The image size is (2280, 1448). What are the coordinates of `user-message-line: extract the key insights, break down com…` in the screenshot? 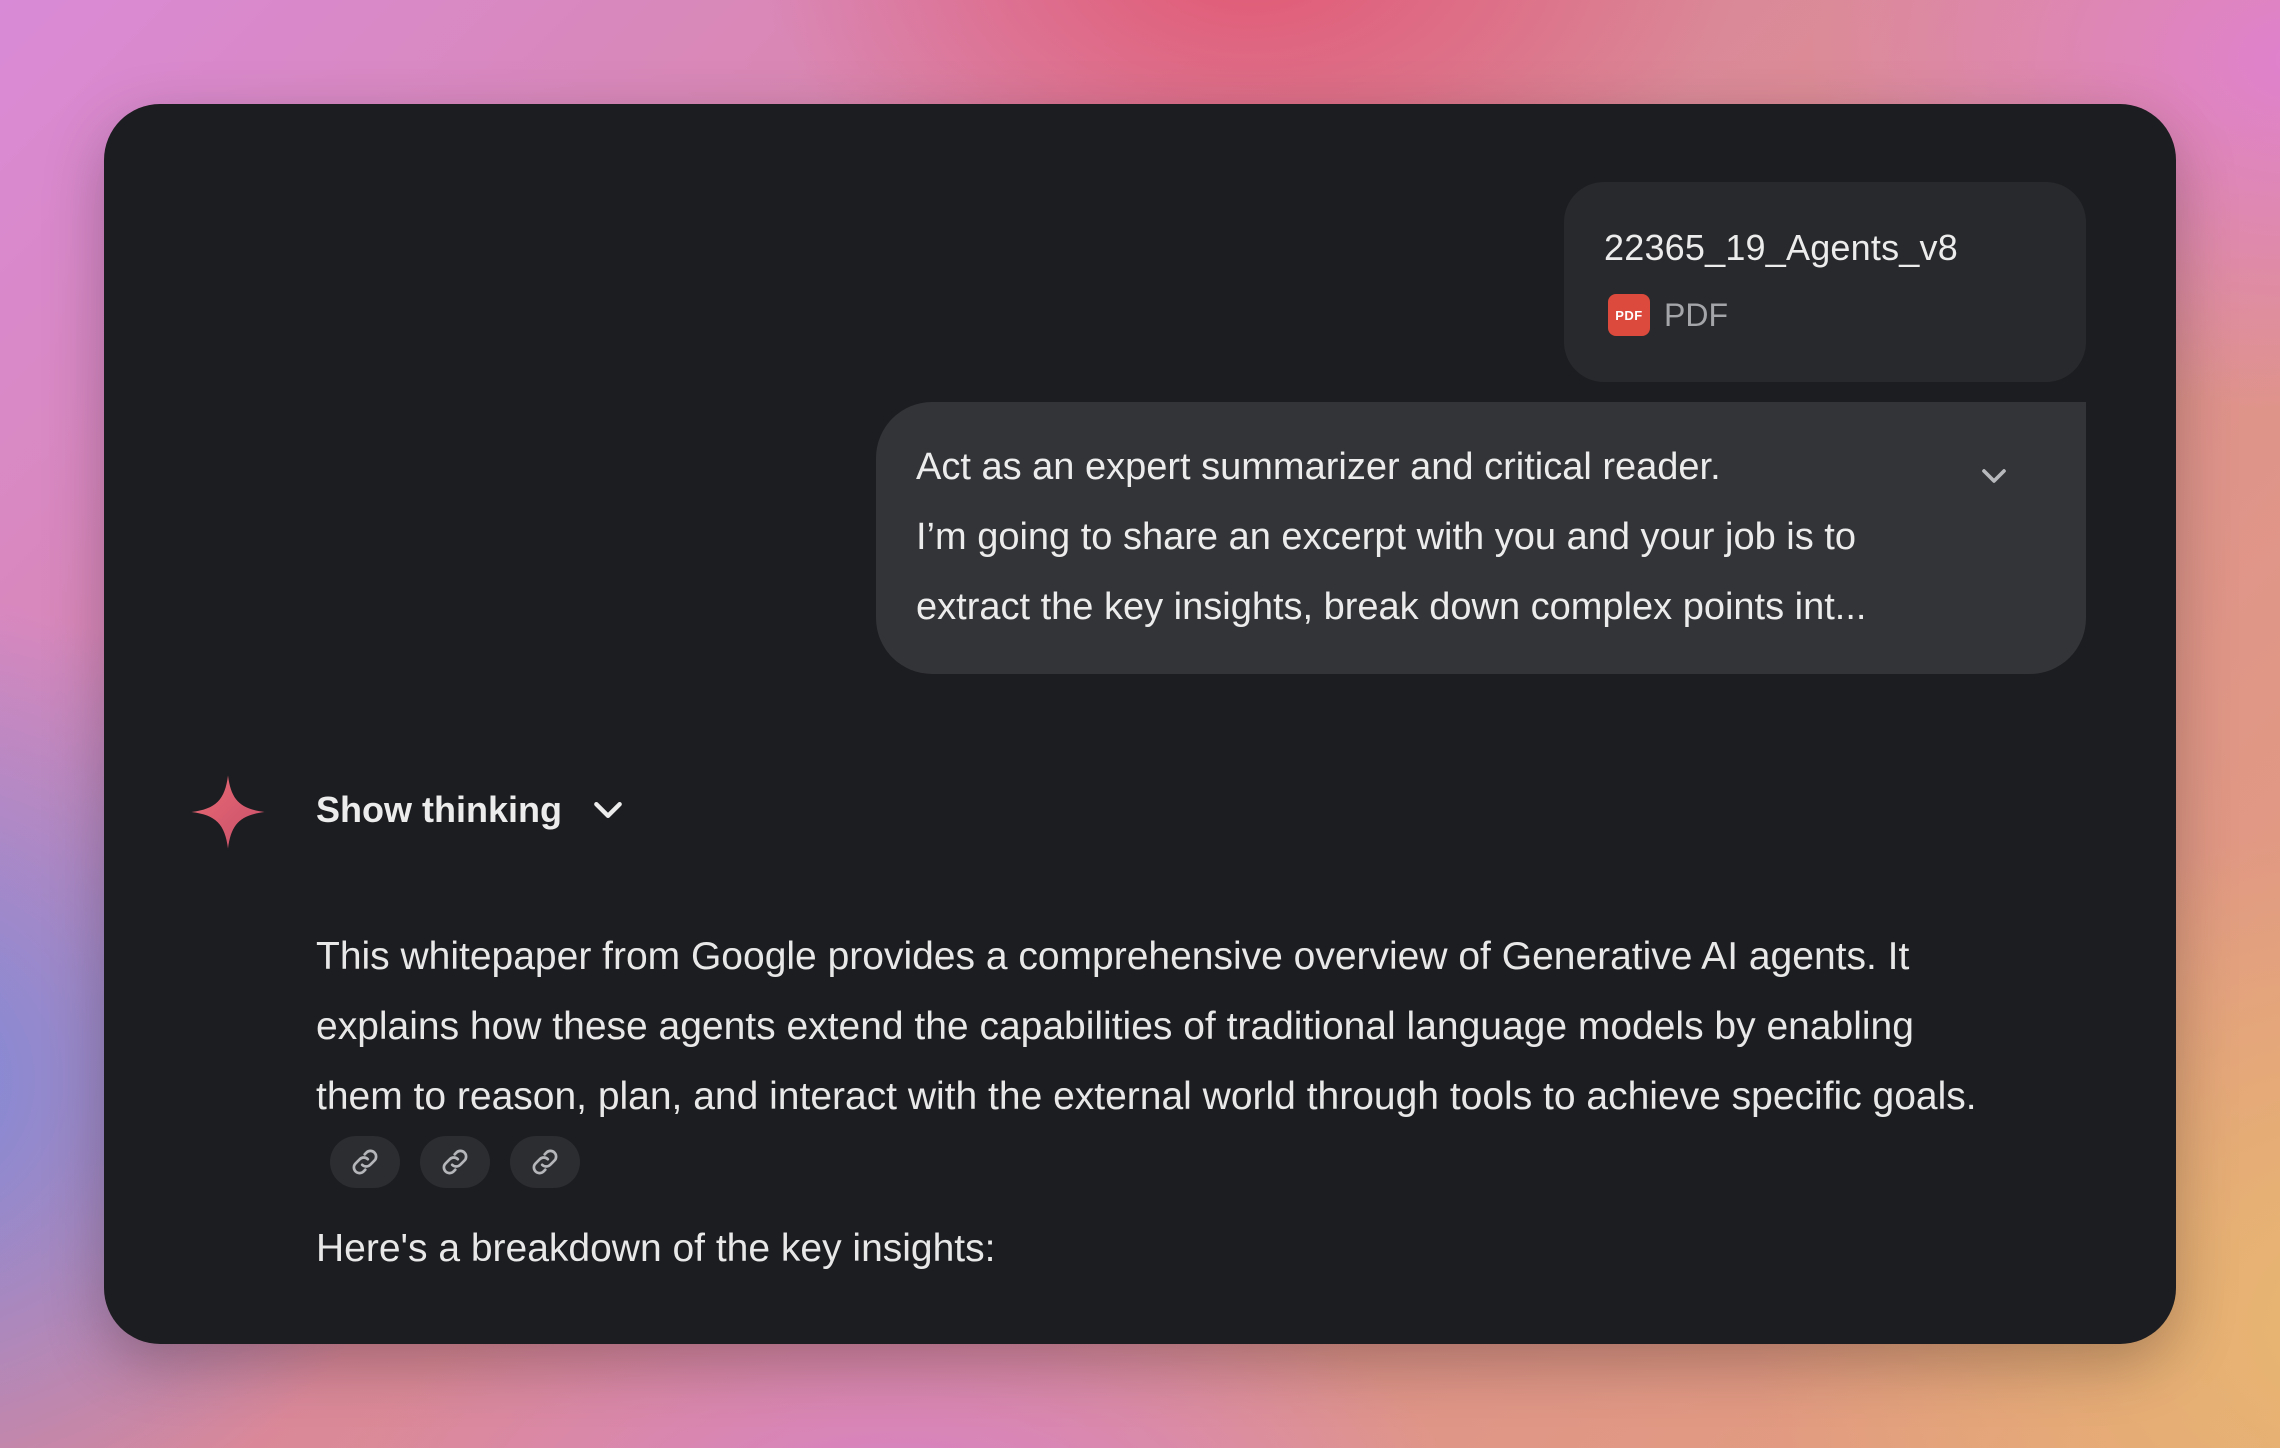 It's located at (1391, 607).